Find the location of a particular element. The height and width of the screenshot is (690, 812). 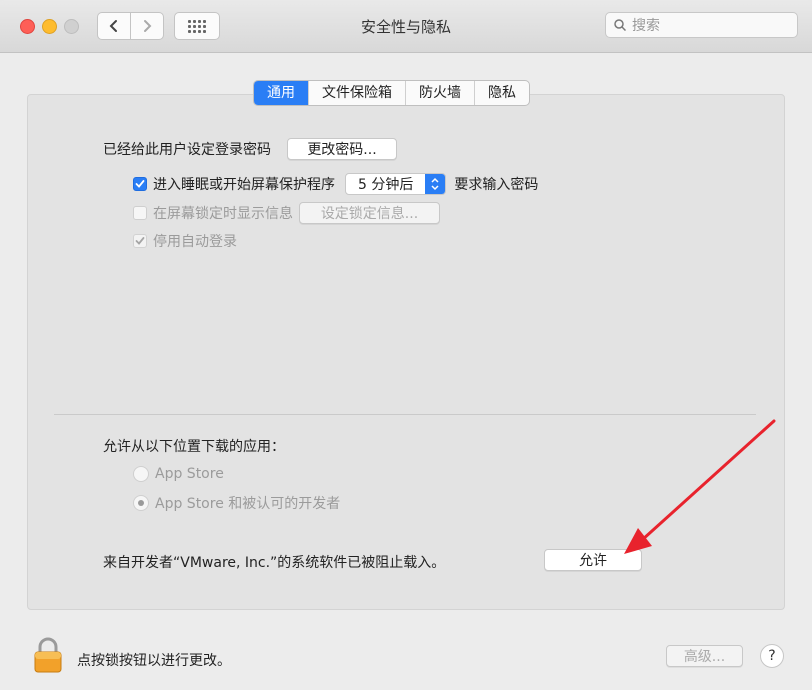

show-message-checkbox is located at coordinates (140, 213).